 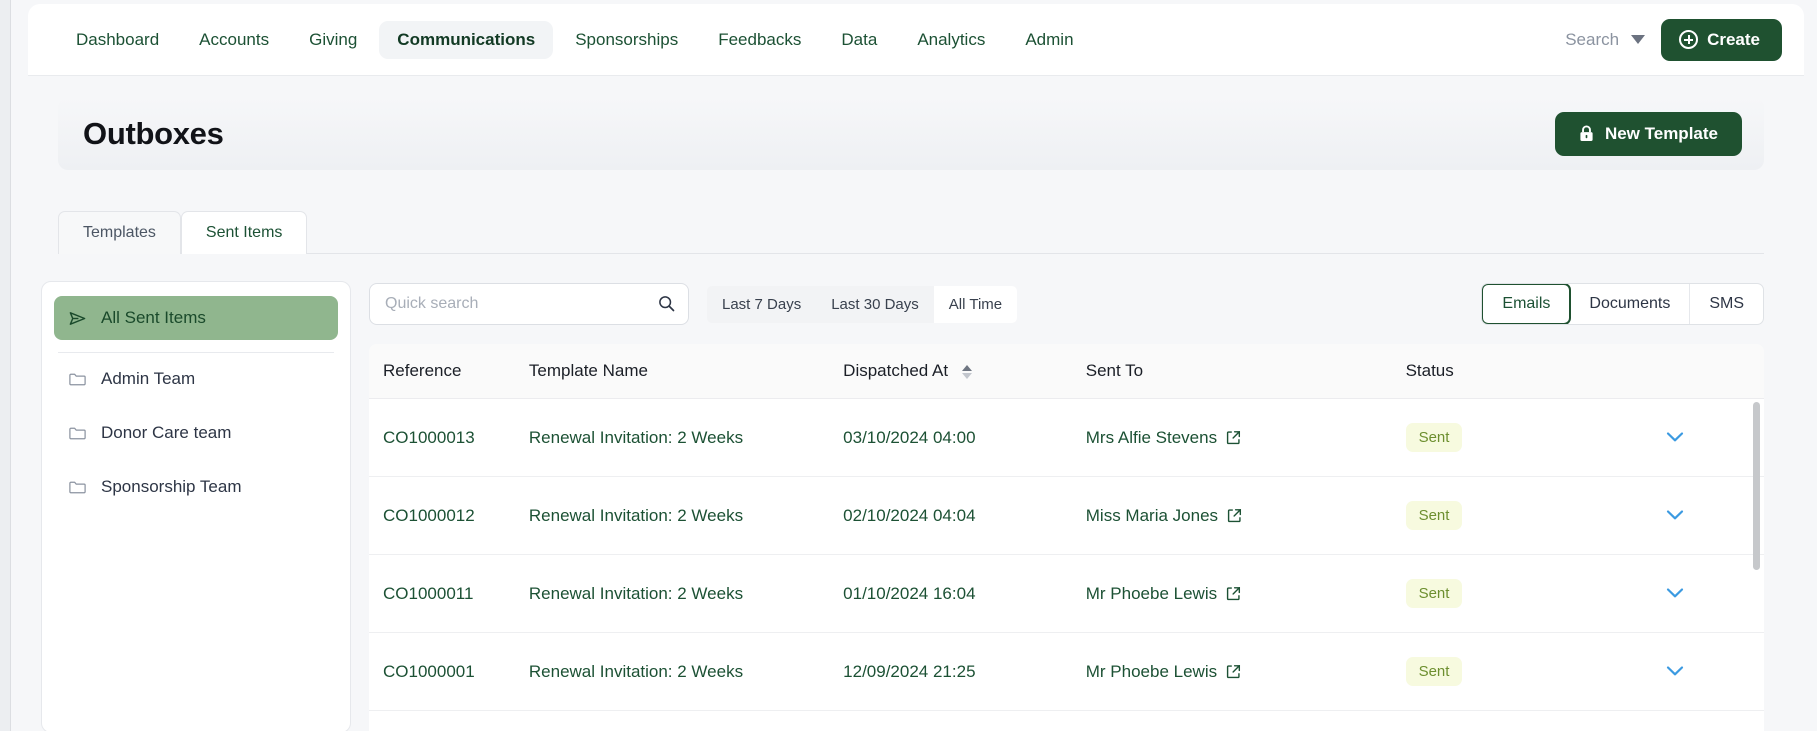 What do you see at coordinates (626, 40) in the screenshot?
I see `nav-item-sponsorships: Sponsorships` at bounding box center [626, 40].